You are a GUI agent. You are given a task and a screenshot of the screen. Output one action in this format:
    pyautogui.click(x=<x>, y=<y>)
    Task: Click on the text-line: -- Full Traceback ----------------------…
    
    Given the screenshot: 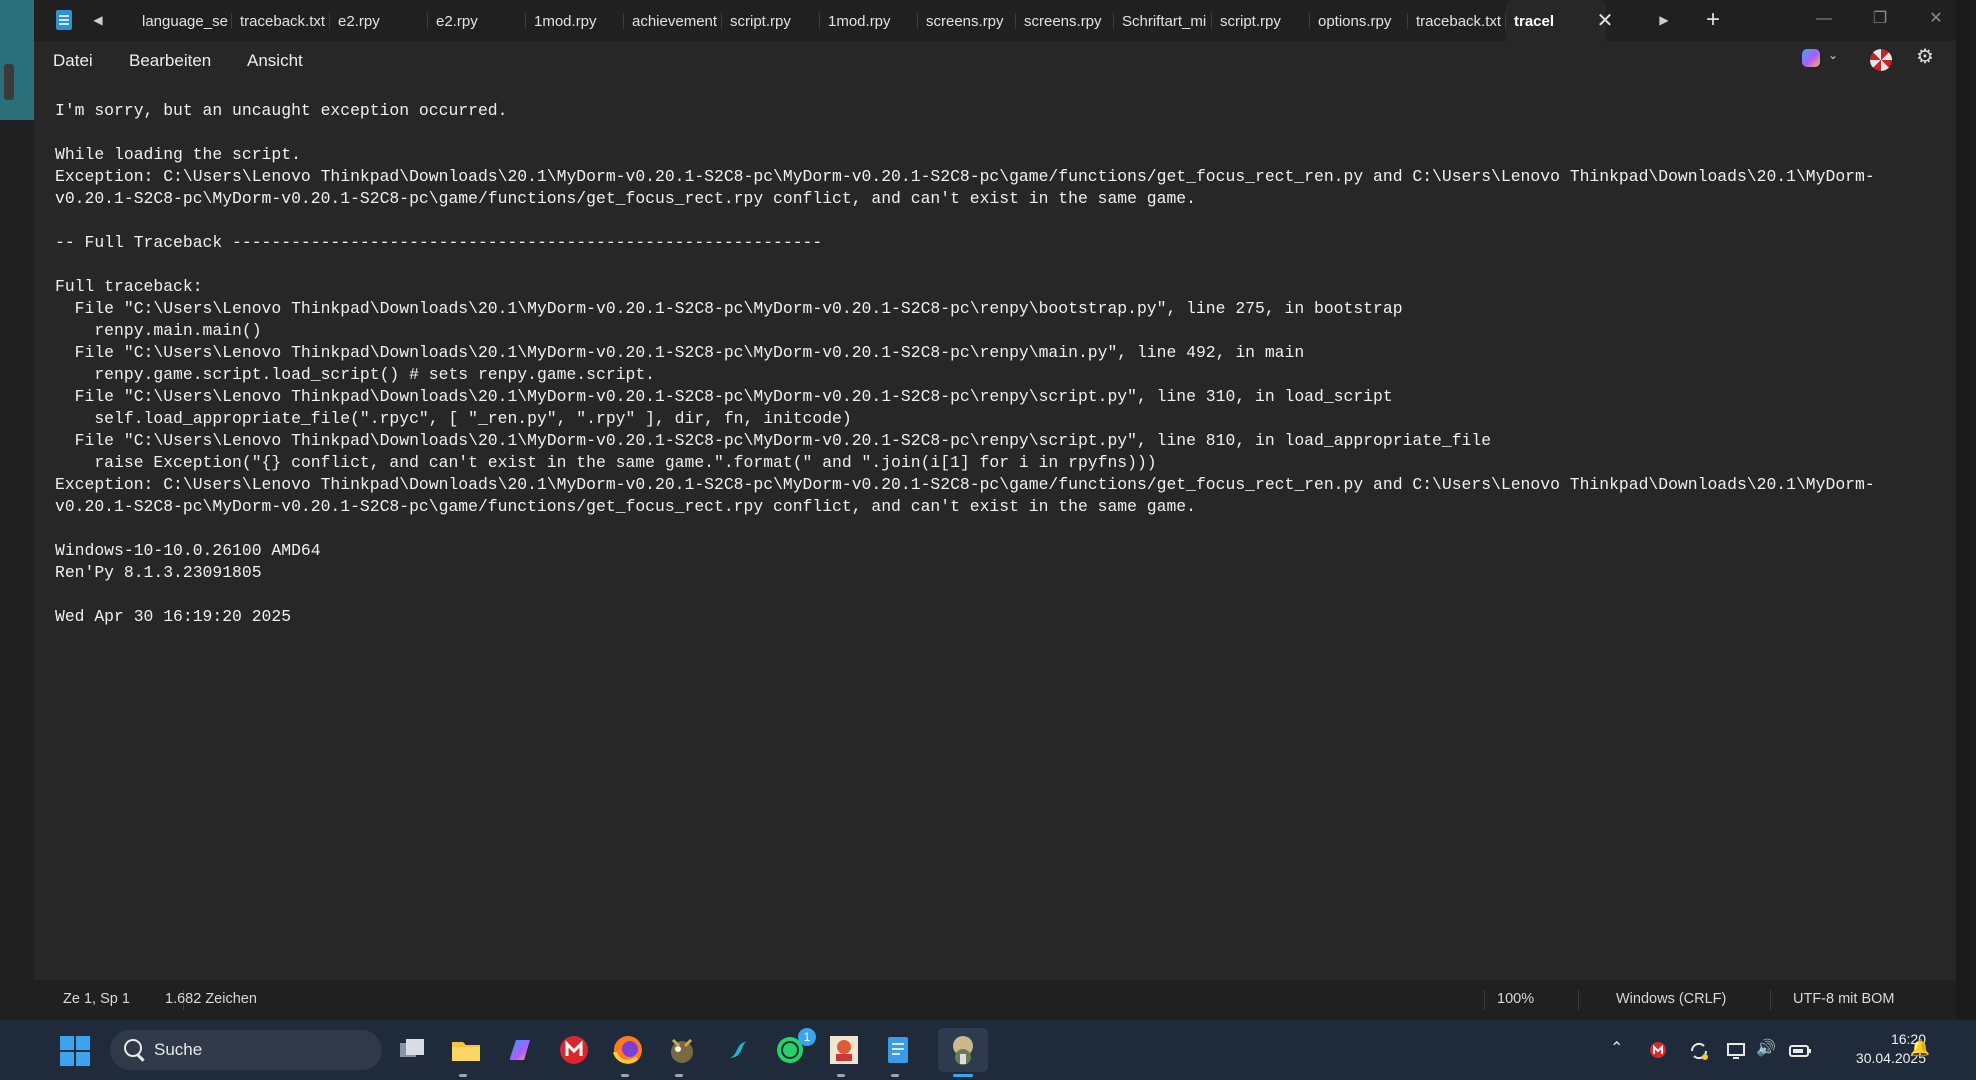 What is the action you would take?
    pyautogui.click(x=439, y=242)
    